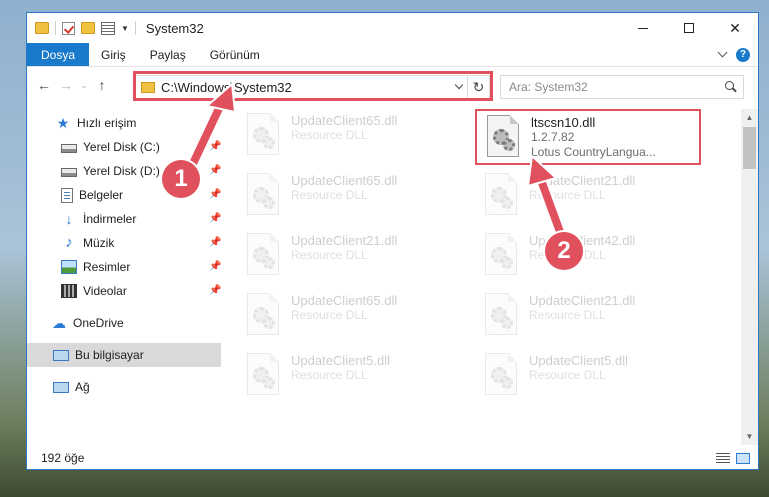 Image resolution: width=769 pixels, height=497 pixels. Describe the element at coordinates (121, 147) in the screenshot. I see `sidebar-item-label: Yerel Disk (C:)` at that location.